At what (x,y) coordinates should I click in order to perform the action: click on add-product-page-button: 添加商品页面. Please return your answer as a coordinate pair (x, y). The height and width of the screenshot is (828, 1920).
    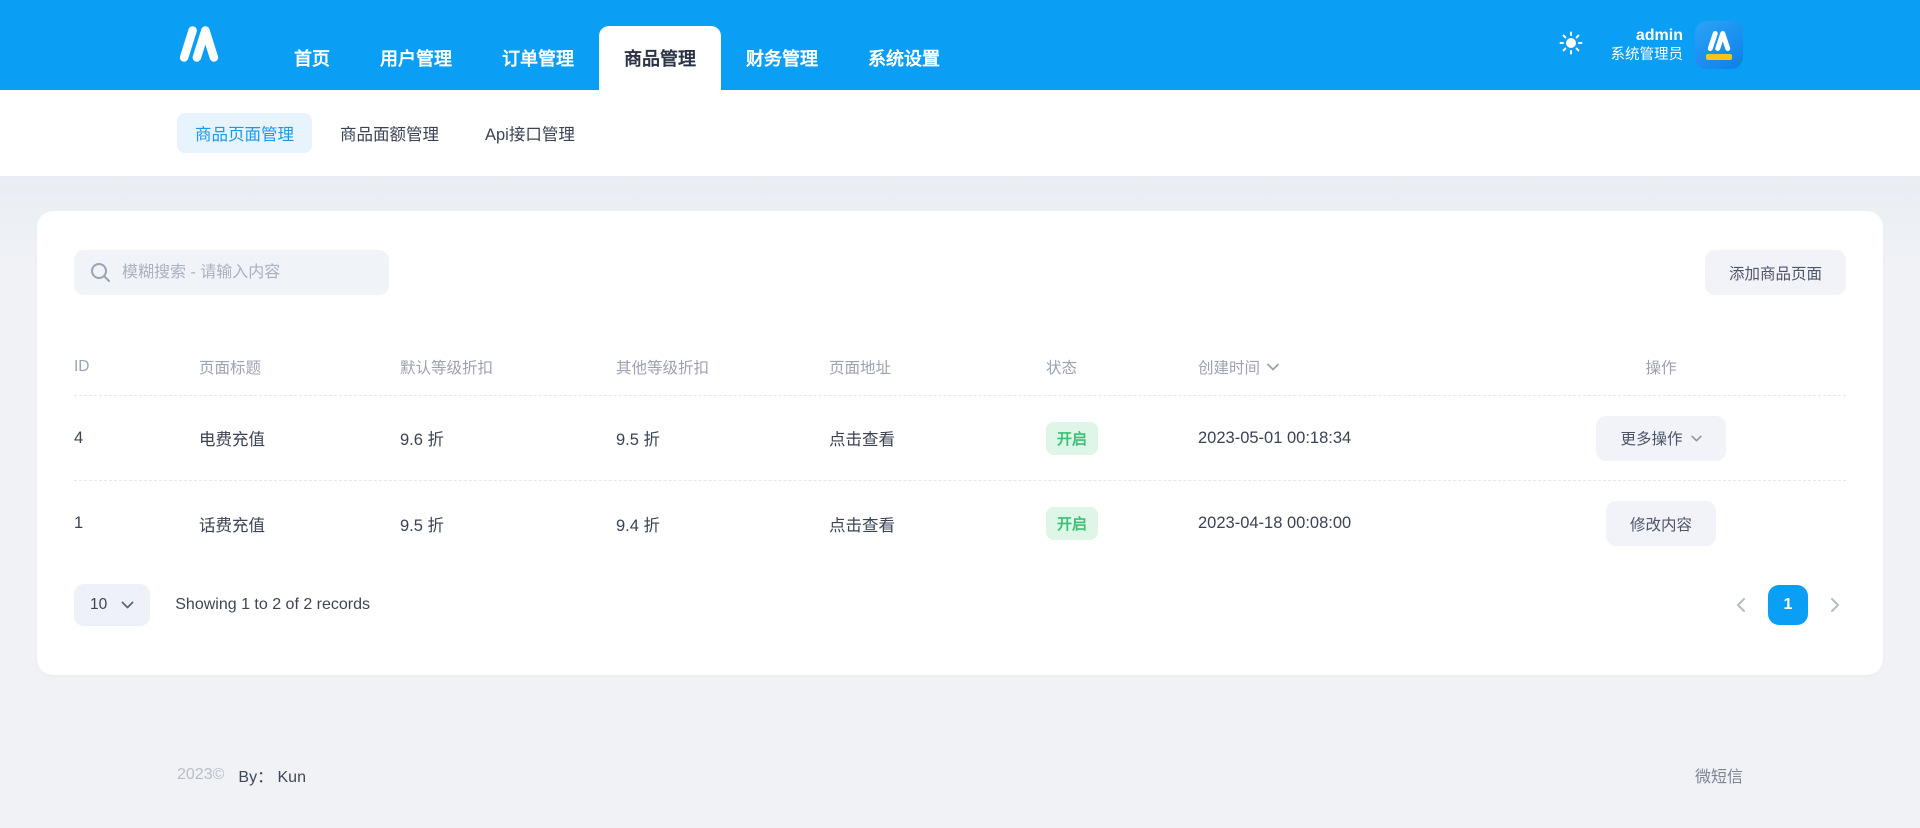
    Looking at the image, I should click on (1775, 272).